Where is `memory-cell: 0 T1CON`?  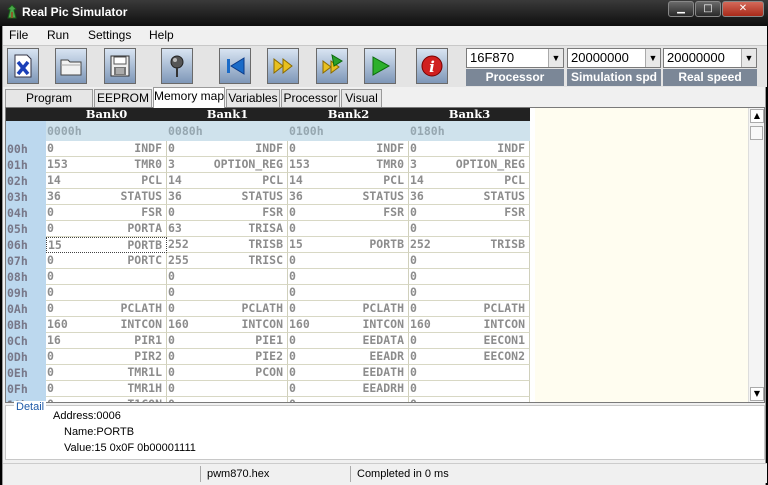
memory-cell: 0 T1CON is located at coordinates (106, 399).